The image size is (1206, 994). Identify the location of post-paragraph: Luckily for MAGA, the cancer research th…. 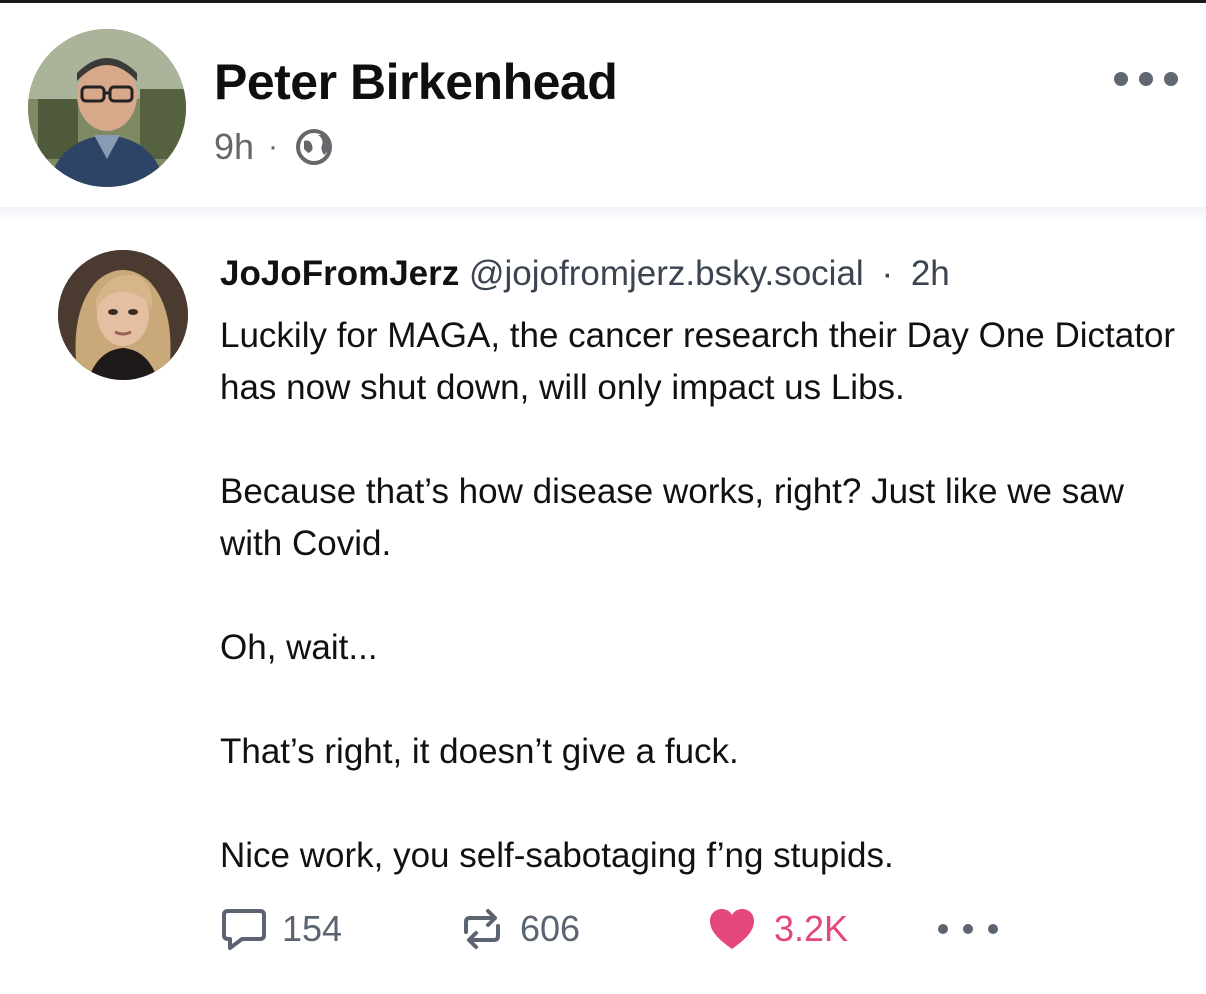
(698, 361).